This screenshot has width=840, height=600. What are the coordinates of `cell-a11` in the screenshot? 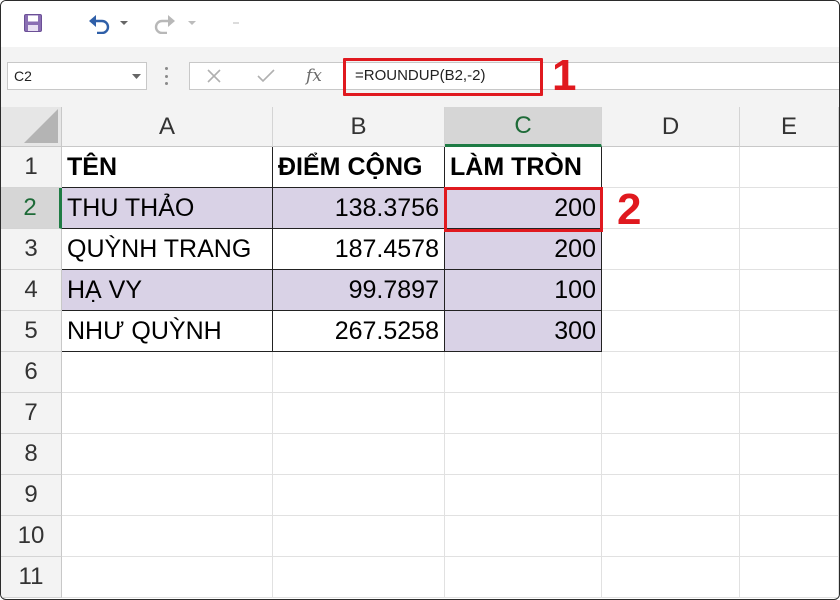 It's located at (167, 577).